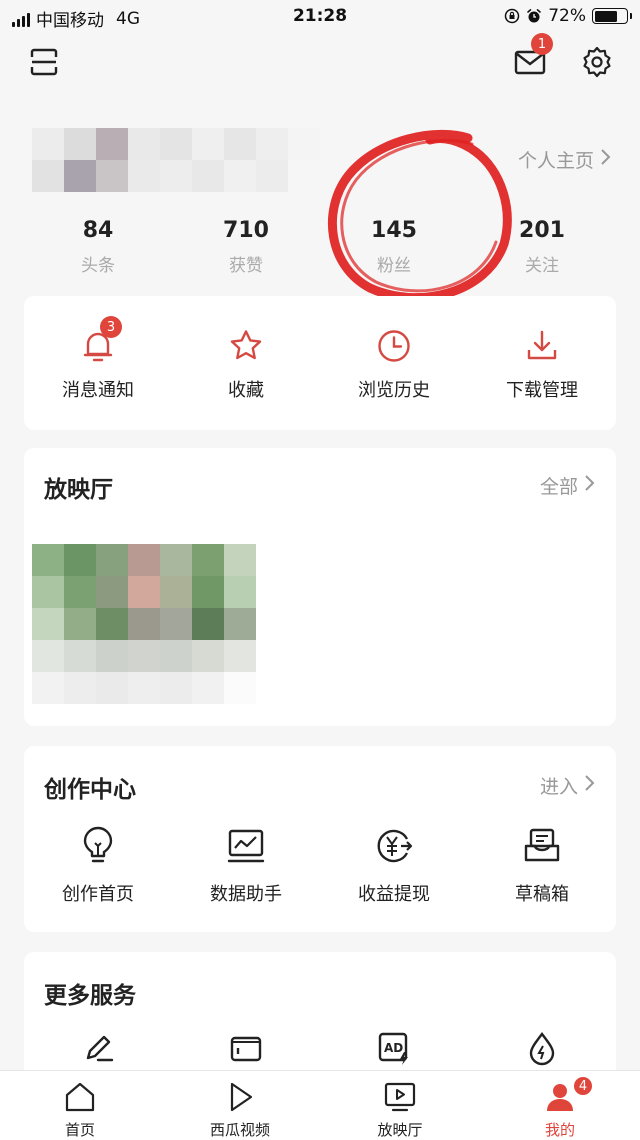 The height and width of the screenshot is (1140, 640). Describe the element at coordinates (560, 1105) in the screenshot. I see `tab-mine: 4 我的` at that location.